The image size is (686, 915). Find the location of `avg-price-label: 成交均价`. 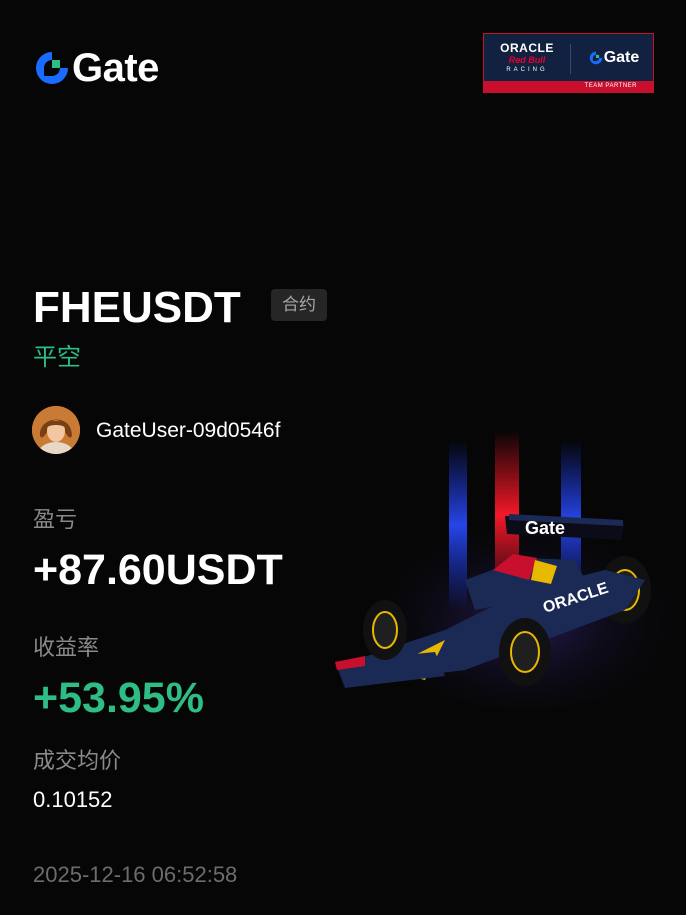

avg-price-label: 成交均价 is located at coordinates (77, 760).